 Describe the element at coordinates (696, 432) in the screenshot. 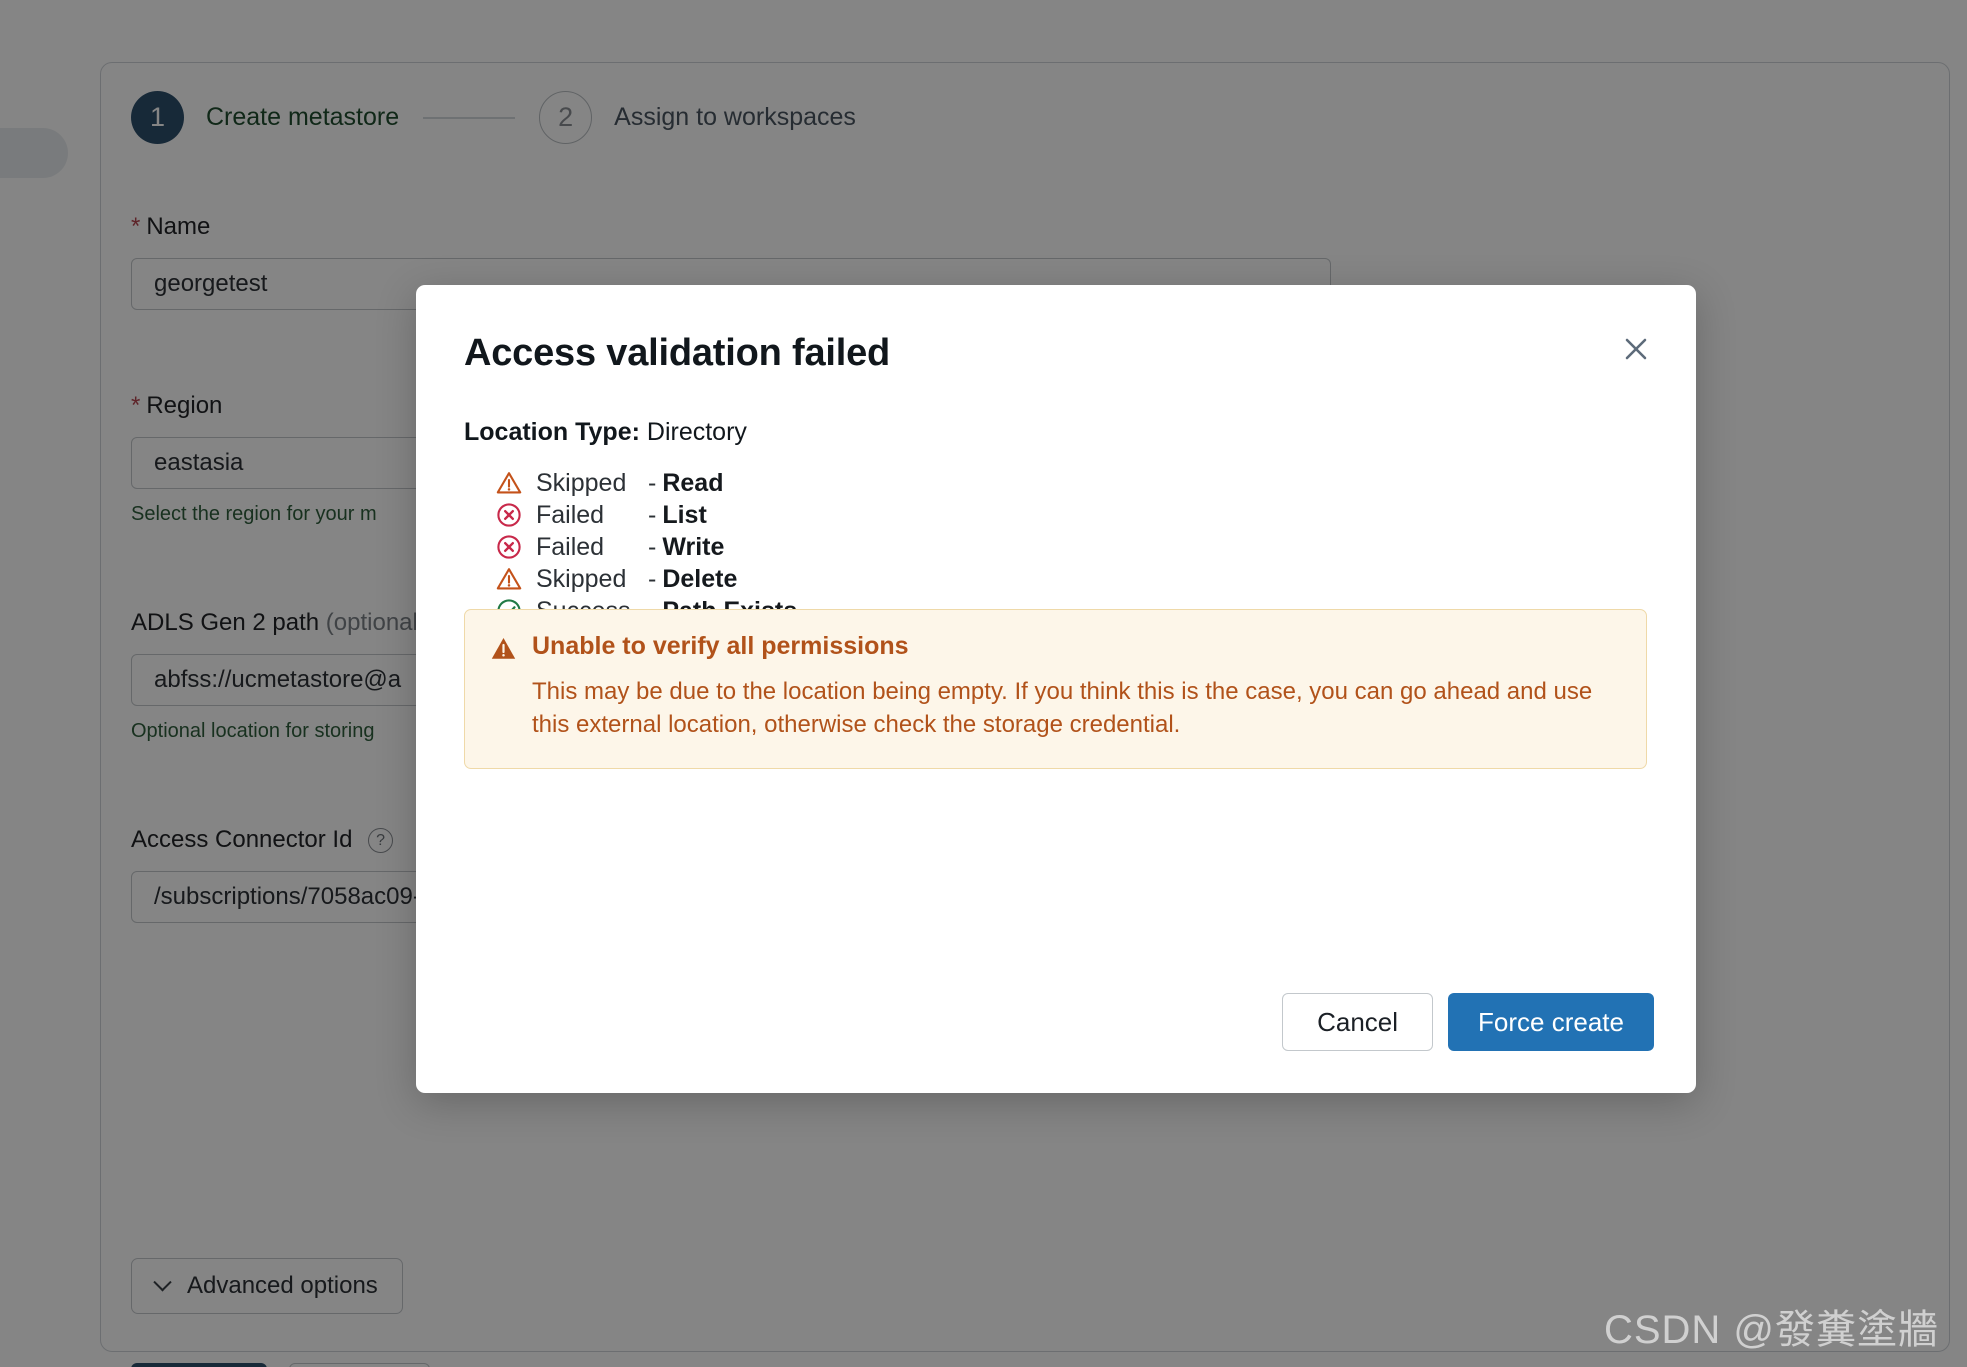

I see `location-type-value: Directory` at that location.